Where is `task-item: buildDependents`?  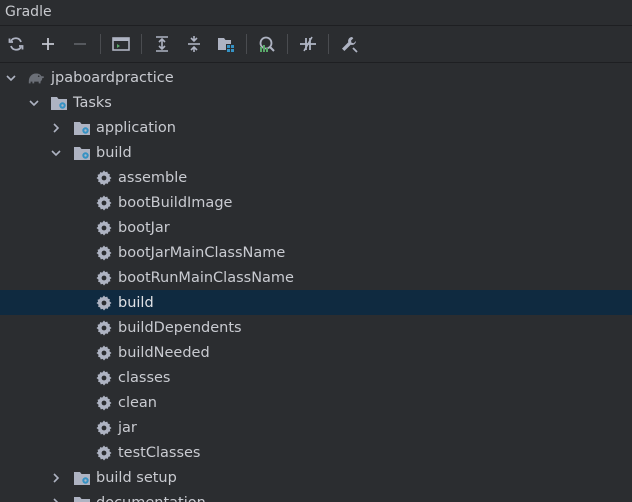
task-item: buildDependents is located at coordinates (316, 327).